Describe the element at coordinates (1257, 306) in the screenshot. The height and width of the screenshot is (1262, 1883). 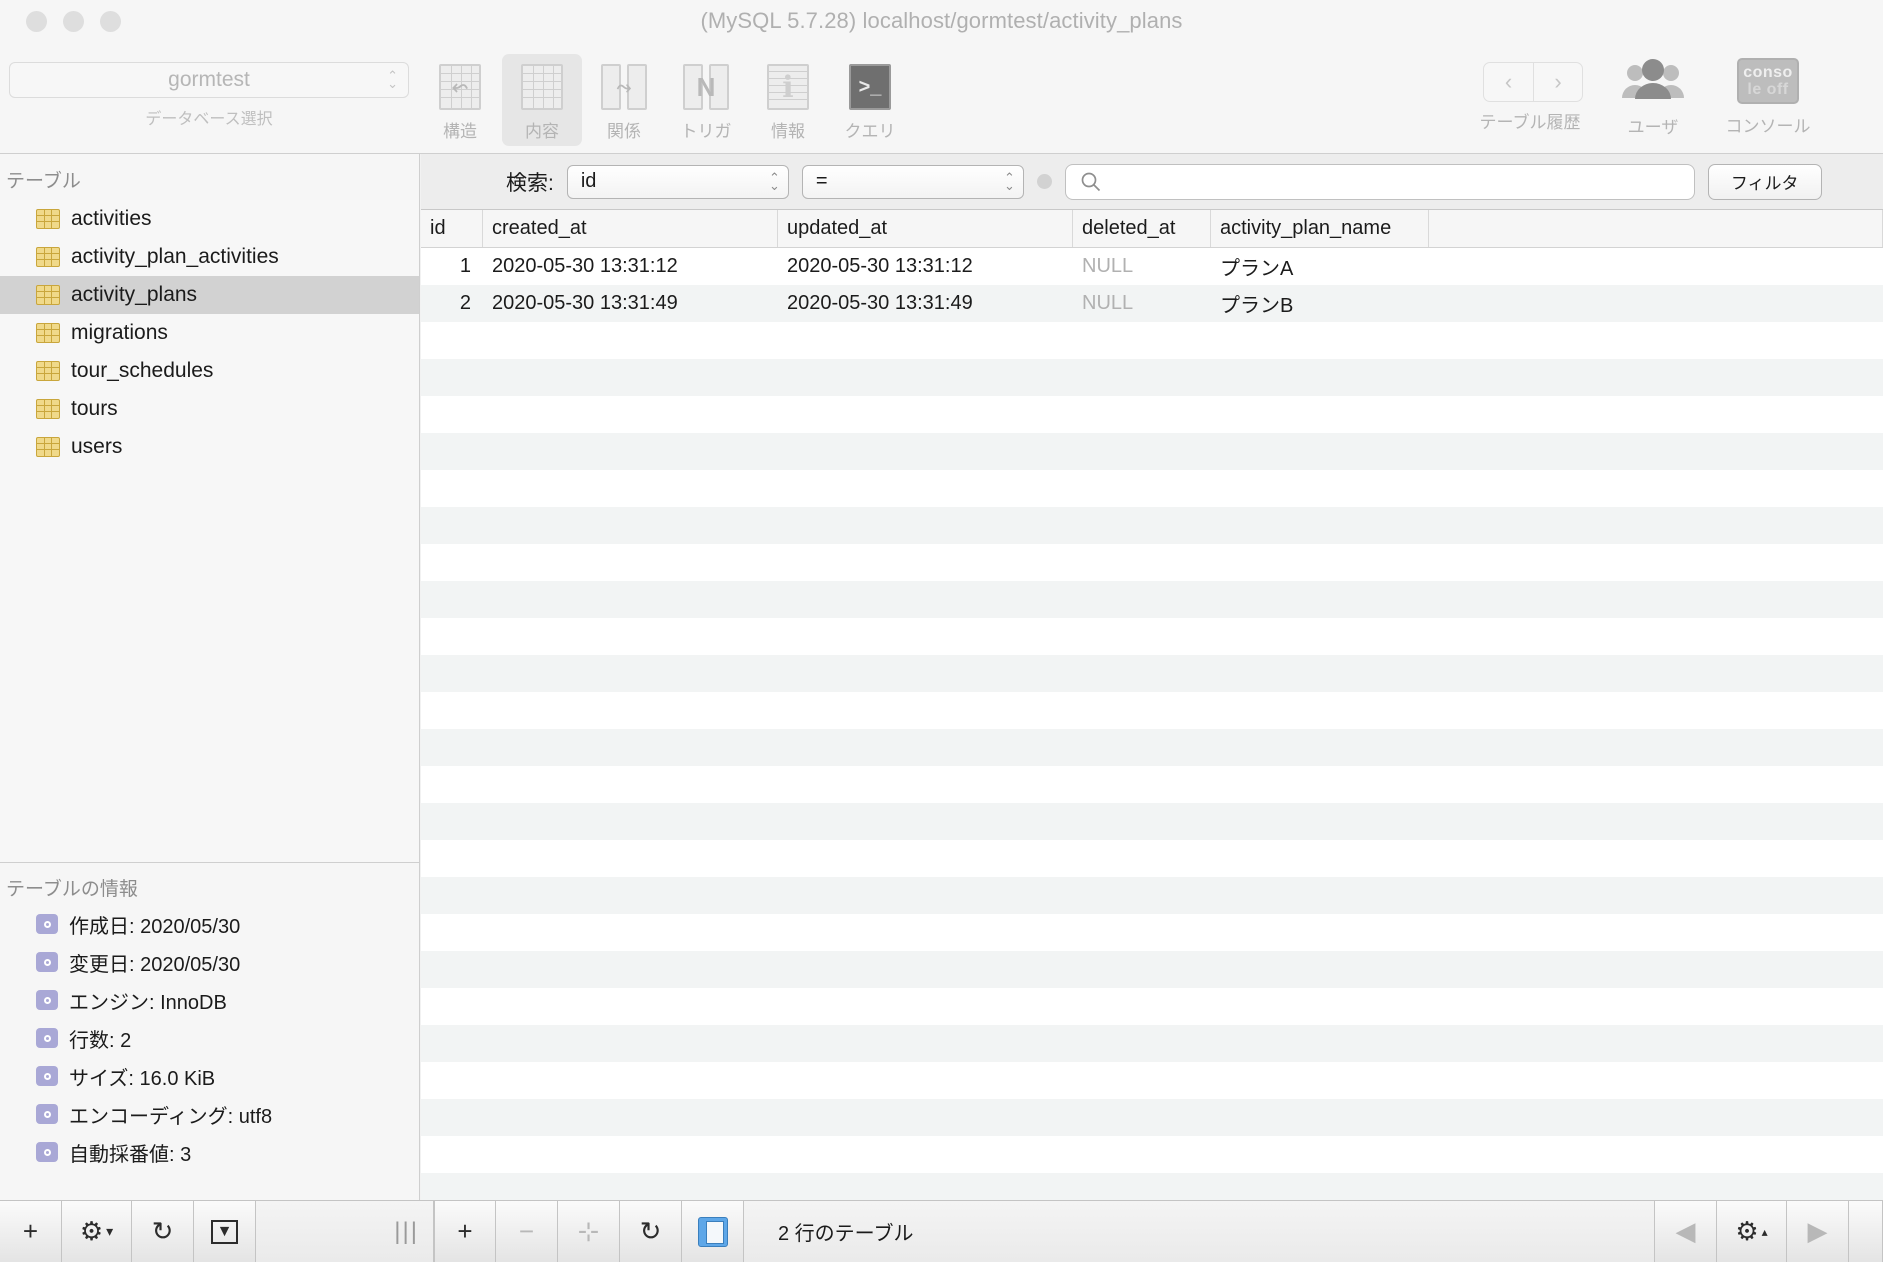
I see `cell-activity_plan_name: プランB` at that location.